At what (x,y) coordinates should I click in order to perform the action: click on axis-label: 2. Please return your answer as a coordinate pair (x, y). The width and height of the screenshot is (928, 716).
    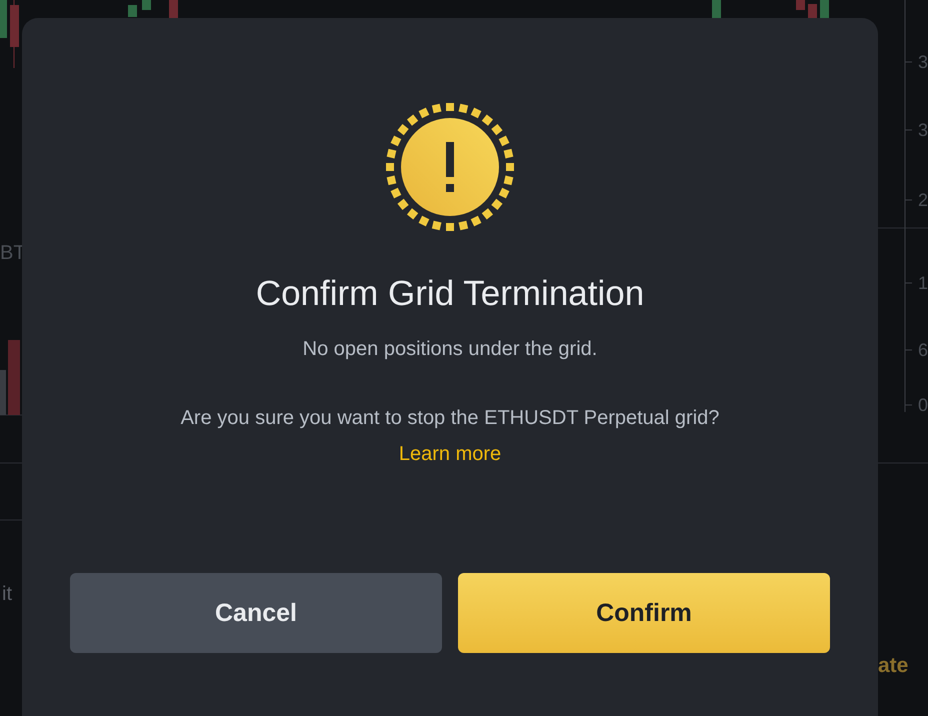
    Looking at the image, I should click on (923, 200).